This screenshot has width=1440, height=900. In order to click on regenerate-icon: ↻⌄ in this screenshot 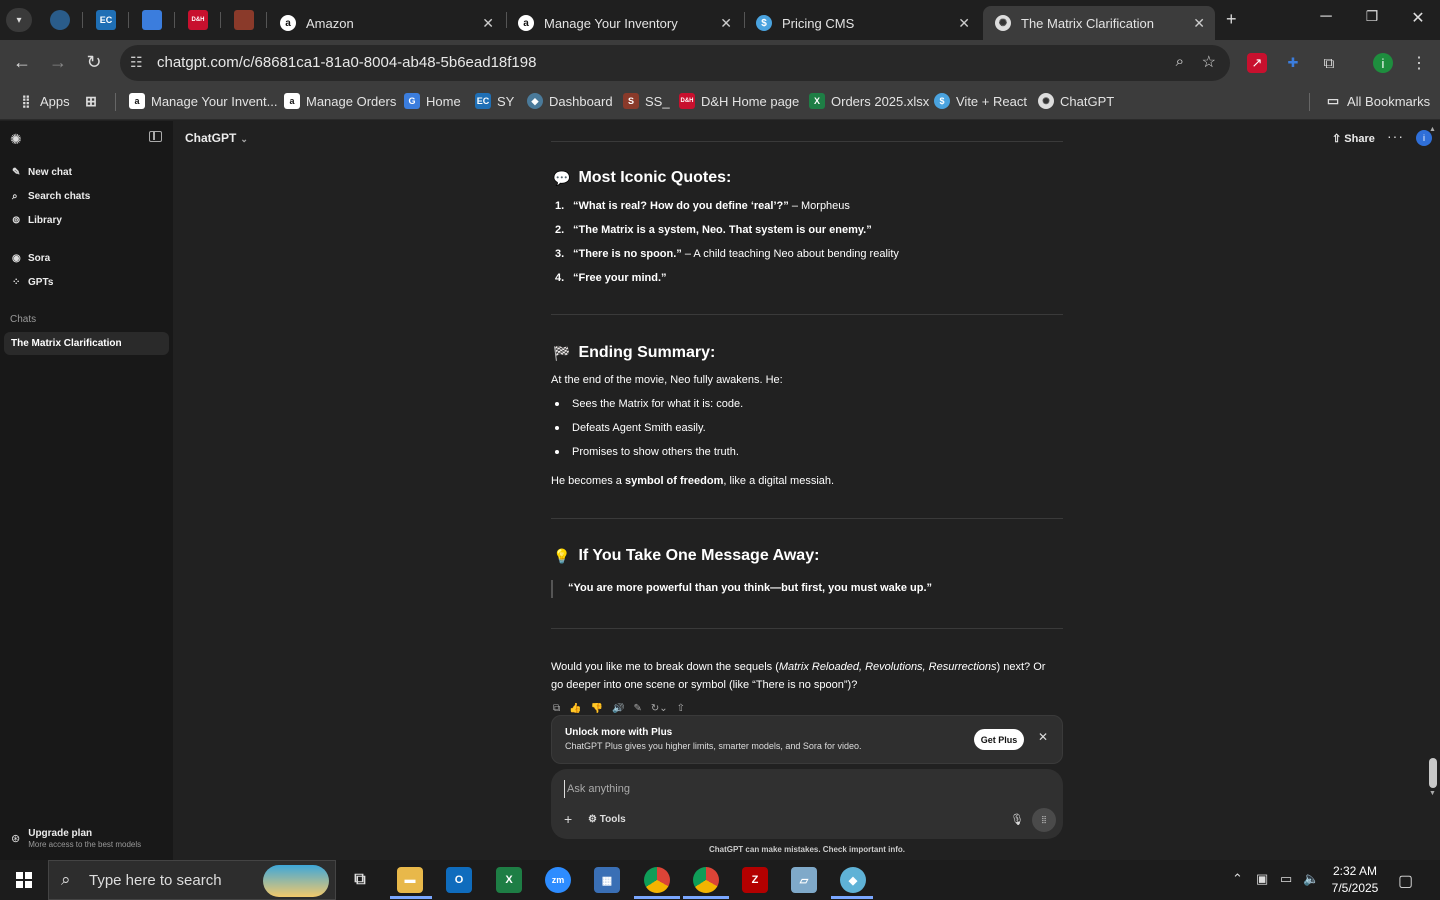, I will do `click(659, 708)`.